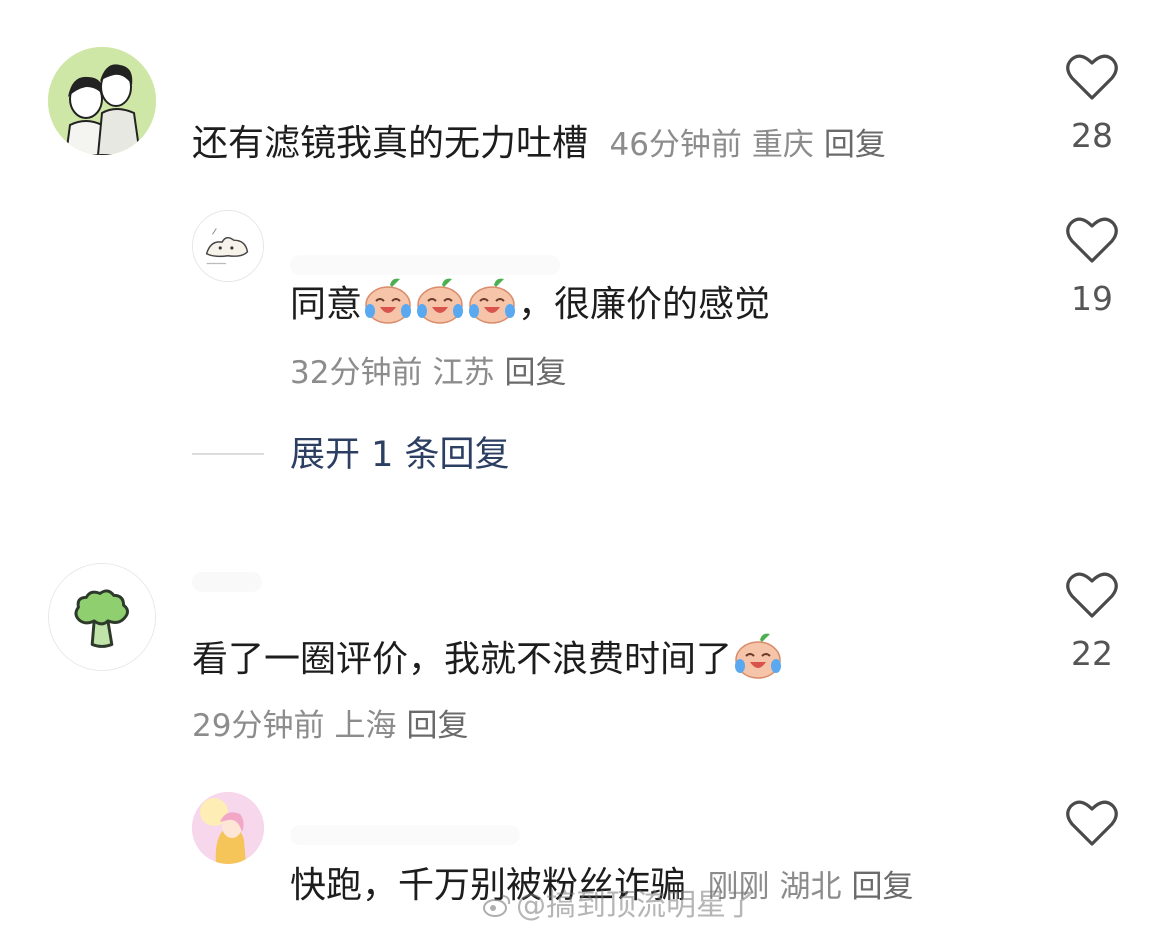  Describe the element at coordinates (810, 887) in the screenshot. I see `comment-location: 湖北` at that location.